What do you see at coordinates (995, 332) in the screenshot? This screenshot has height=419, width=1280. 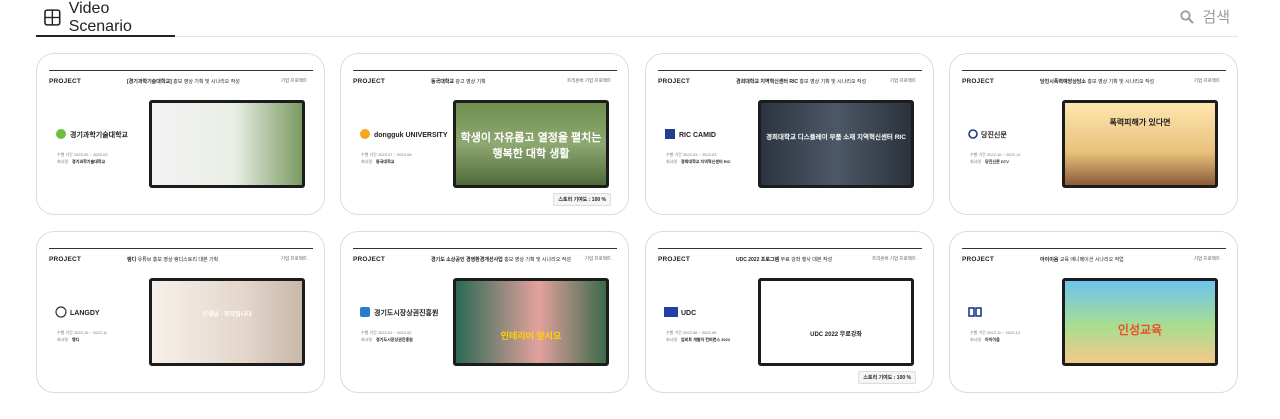 I see `project-period: 수행 기간 2022.11 ~ 2022.12` at bounding box center [995, 332].